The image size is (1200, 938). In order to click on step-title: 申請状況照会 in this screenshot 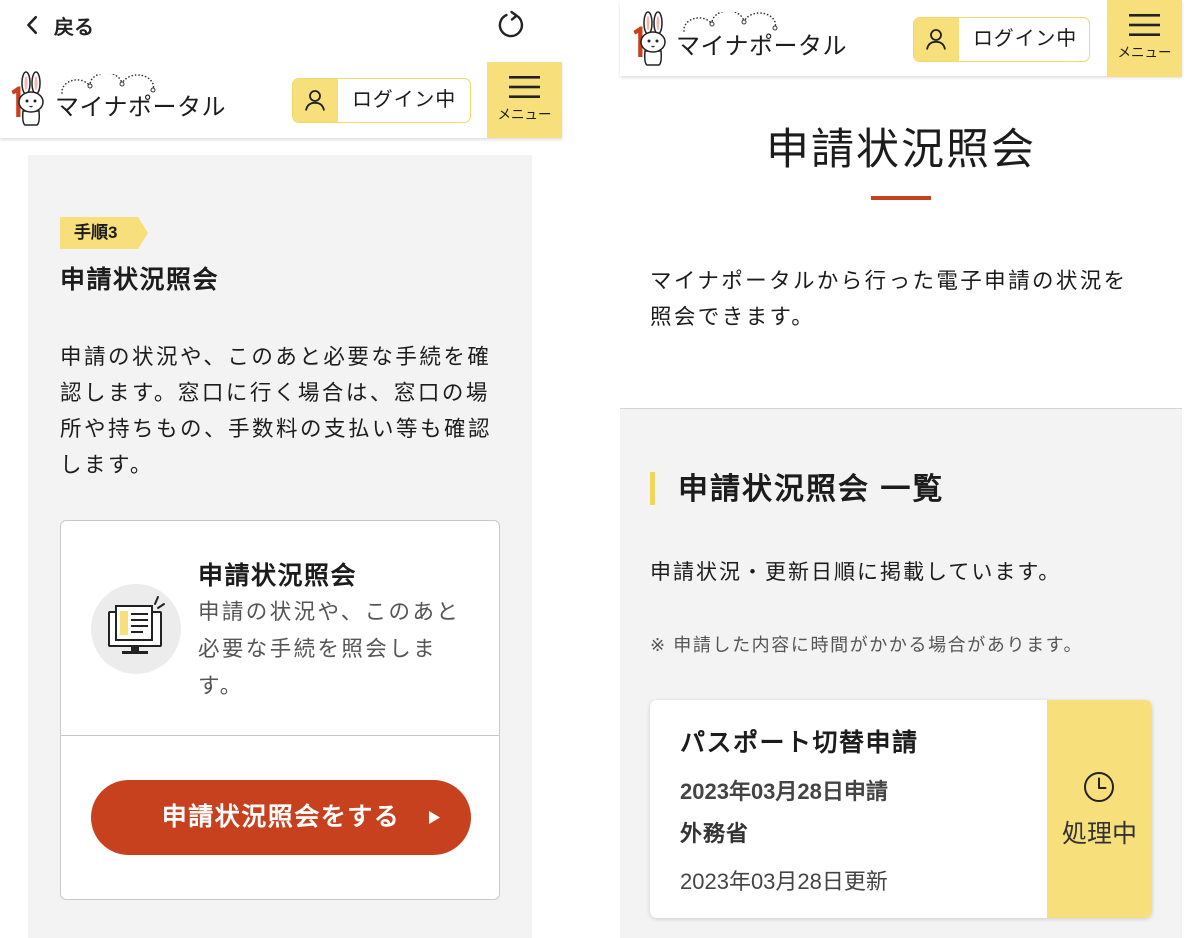, I will do `click(140, 280)`.